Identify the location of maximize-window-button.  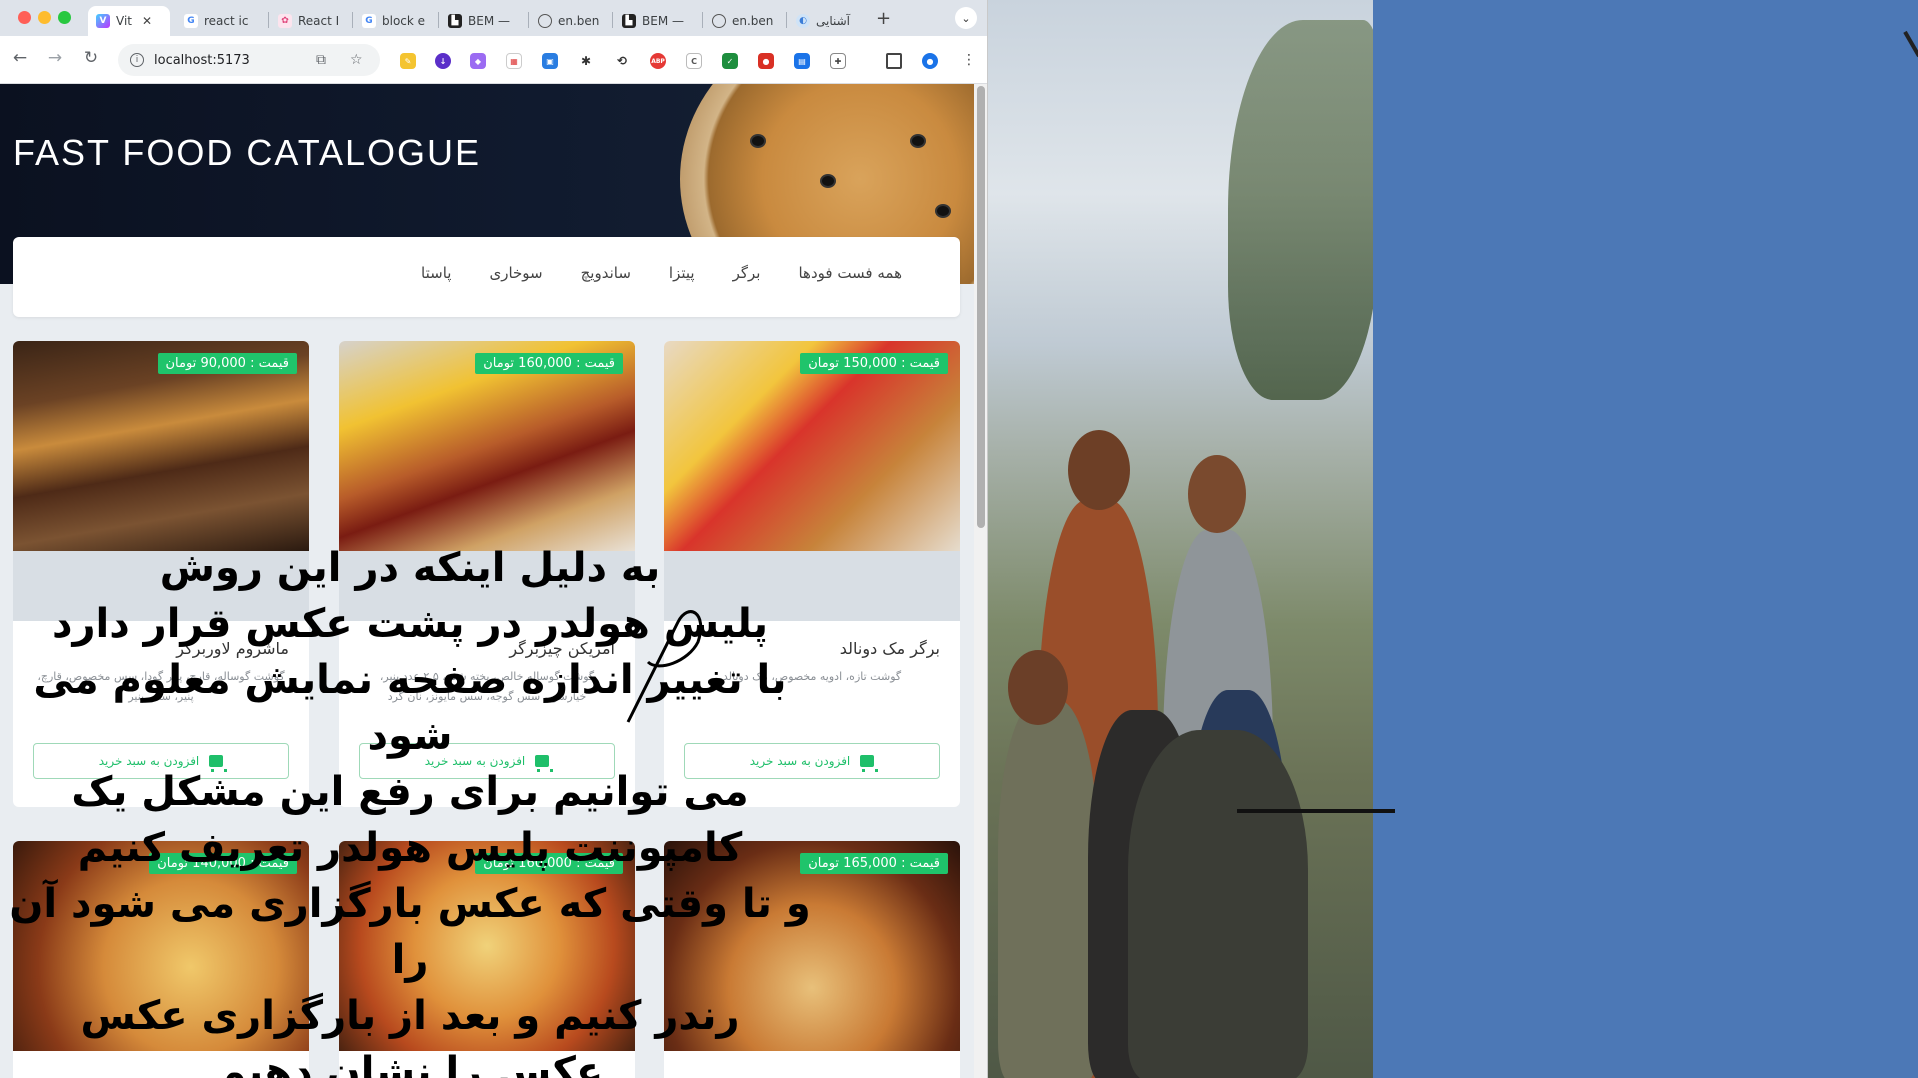
(64, 17).